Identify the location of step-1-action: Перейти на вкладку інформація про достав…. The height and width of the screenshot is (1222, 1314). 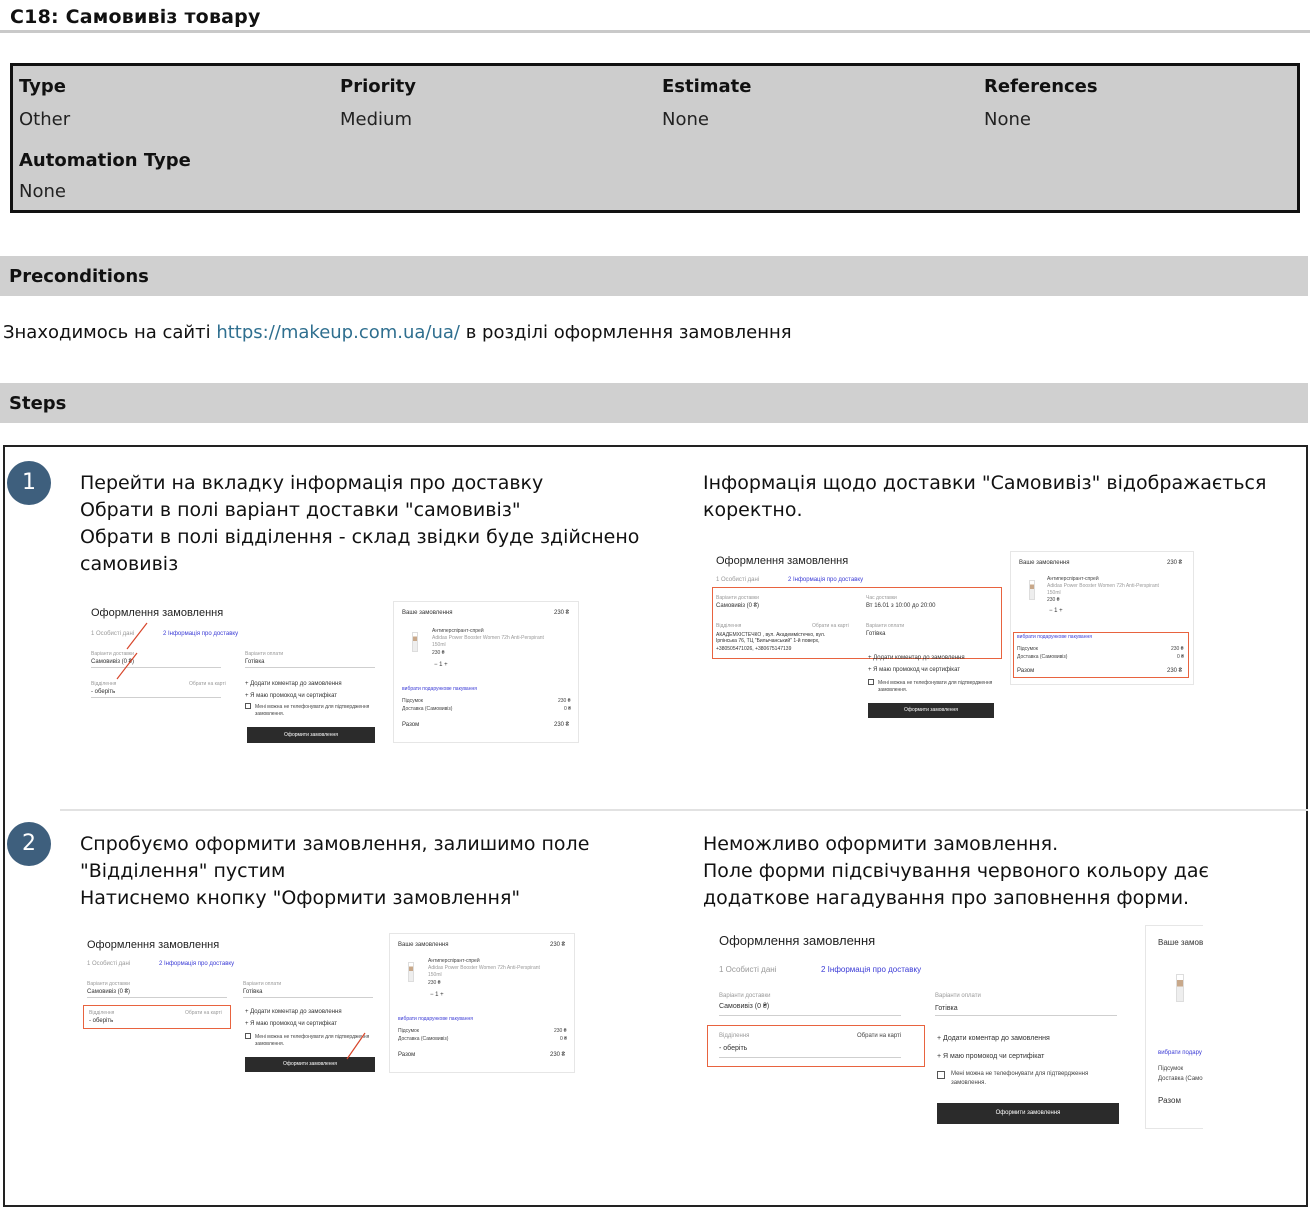
(380, 524).